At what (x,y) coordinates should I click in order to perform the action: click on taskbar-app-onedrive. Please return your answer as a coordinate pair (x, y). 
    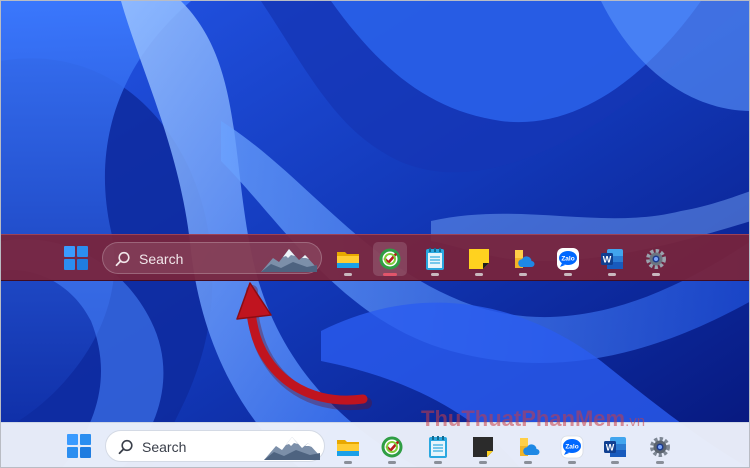
    Looking at the image, I should click on (528, 447).